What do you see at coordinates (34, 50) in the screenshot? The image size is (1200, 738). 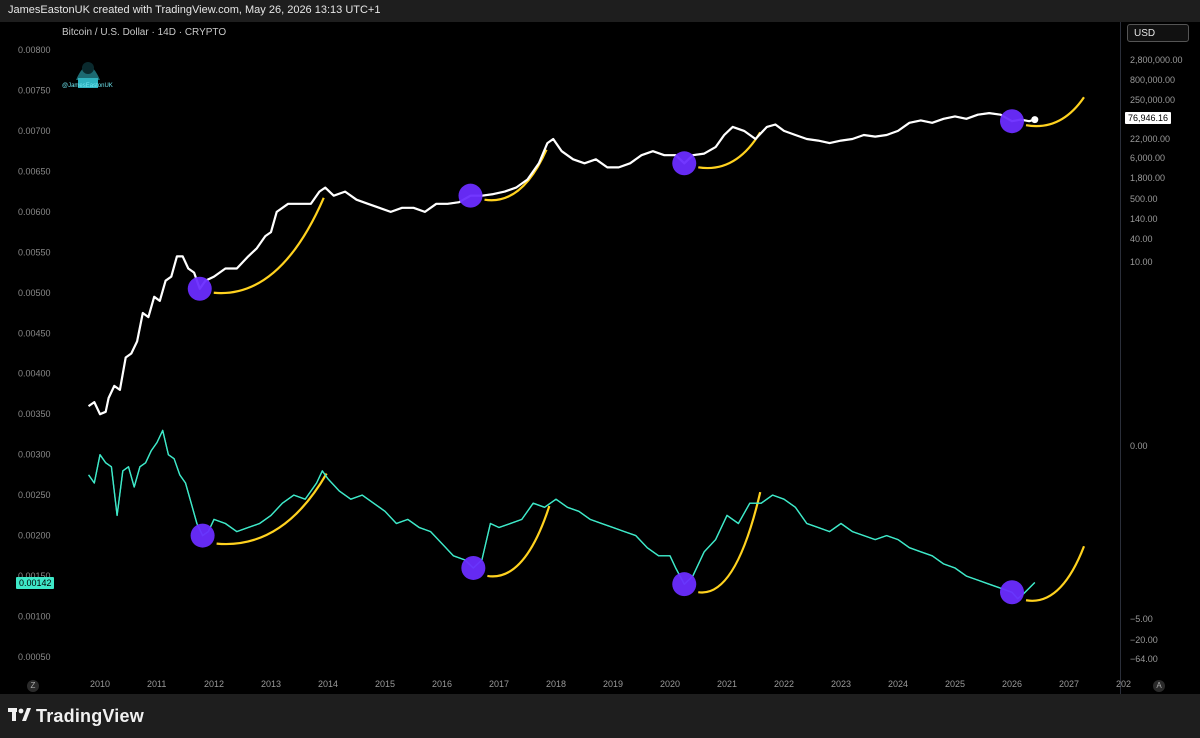 I see `left-axis-tick: 0.00800` at bounding box center [34, 50].